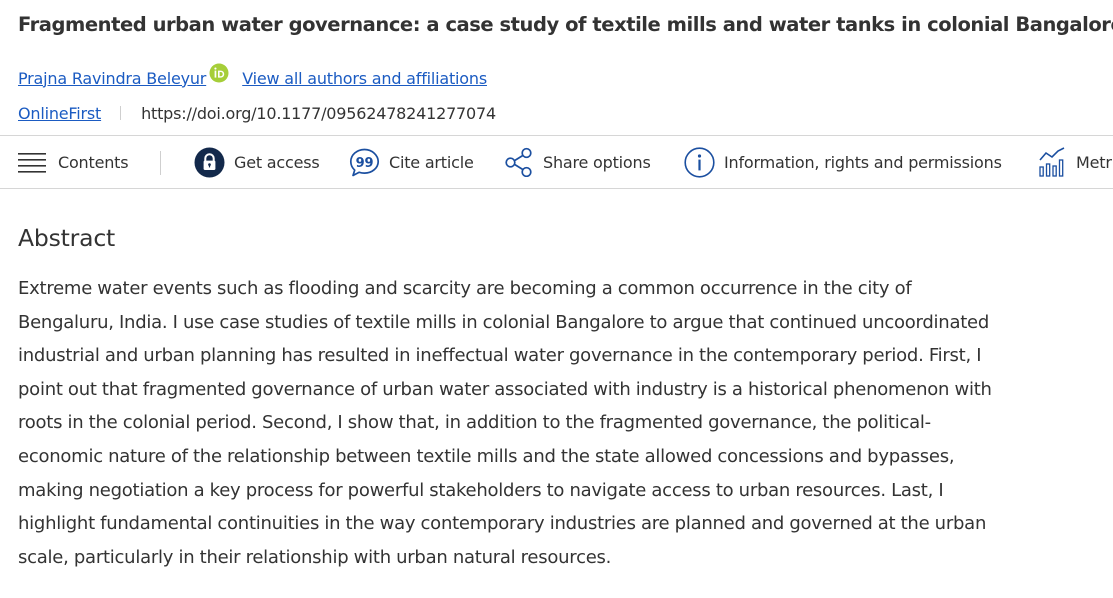 The height and width of the screenshot is (598, 1113). Describe the element at coordinates (699, 162) in the screenshot. I see `info-icon` at that location.